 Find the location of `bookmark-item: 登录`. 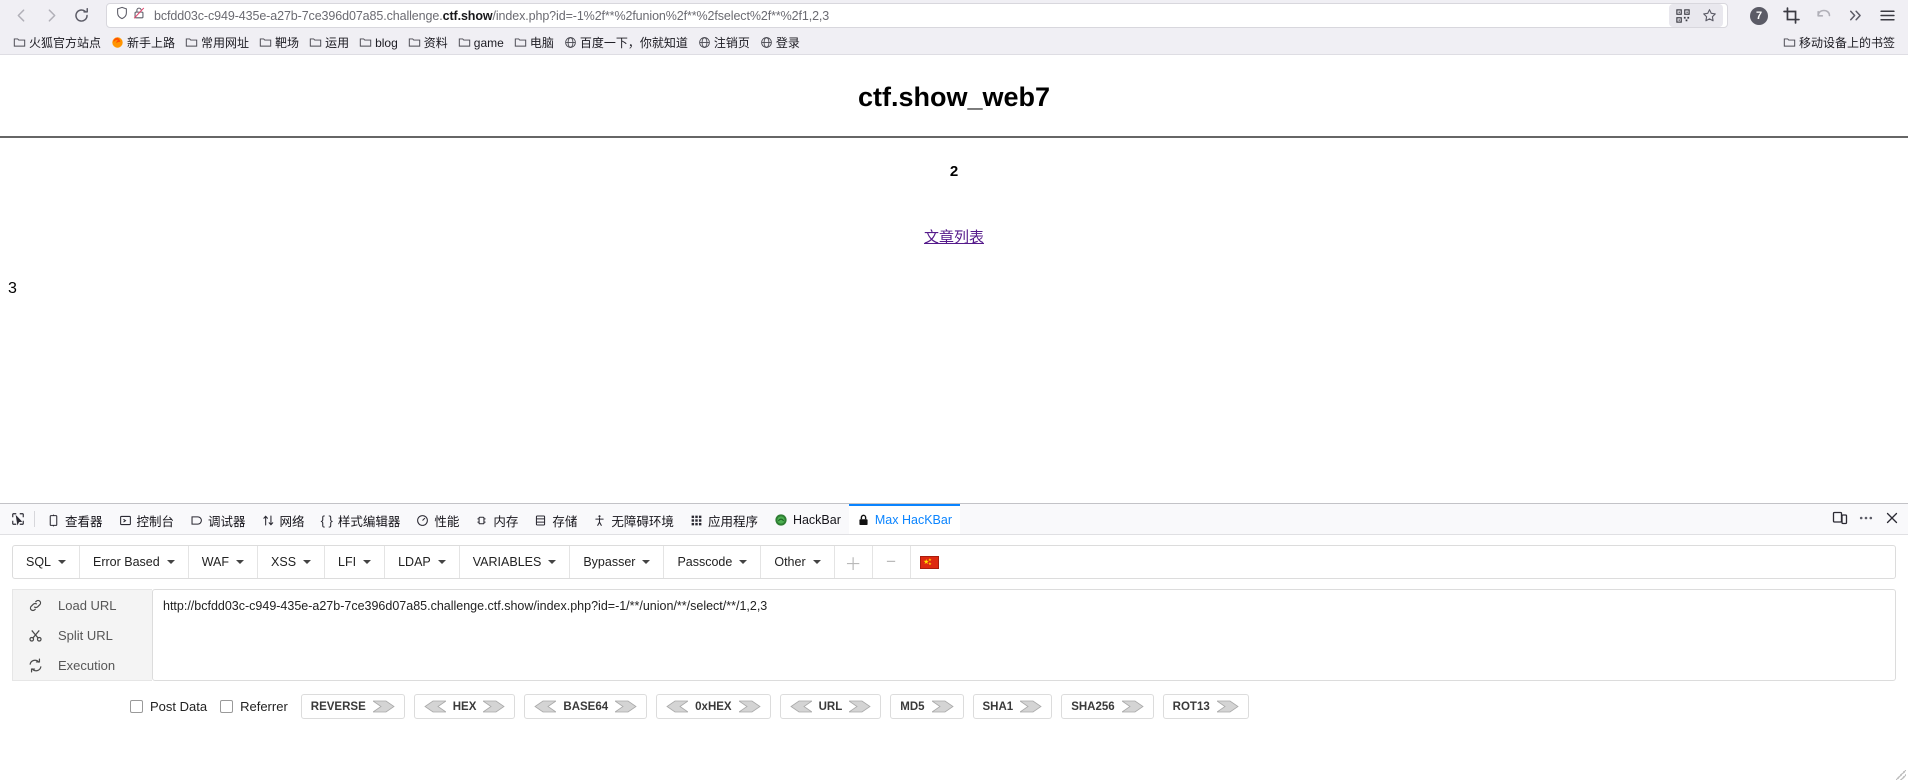

bookmark-item: 登录 is located at coordinates (780, 42).